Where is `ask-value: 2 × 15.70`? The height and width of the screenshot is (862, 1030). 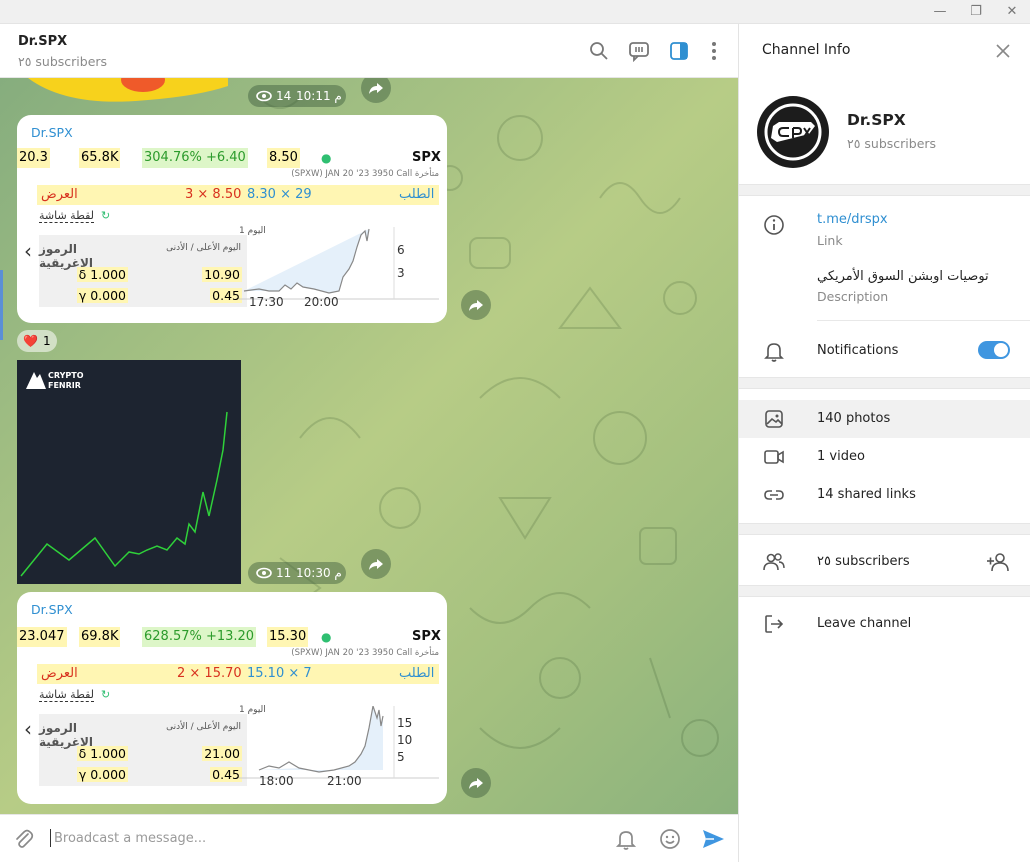 ask-value: 2 × 15.70 is located at coordinates (209, 673).